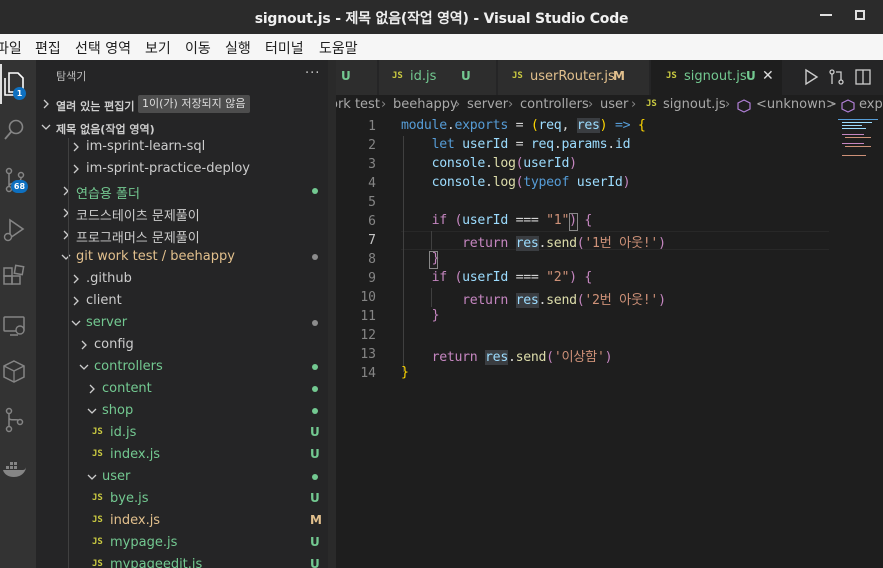 This screenshot has width=883, height=568. I want to click on run-debug-icon, so click(14, 230).